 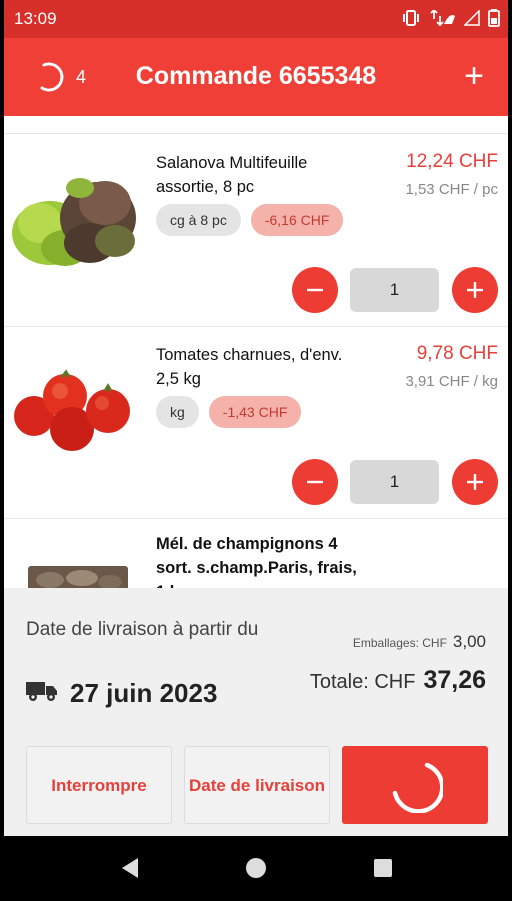 I want to click on product-price-unit: 1,53 CHF / pc, so click(x=451, y=189).